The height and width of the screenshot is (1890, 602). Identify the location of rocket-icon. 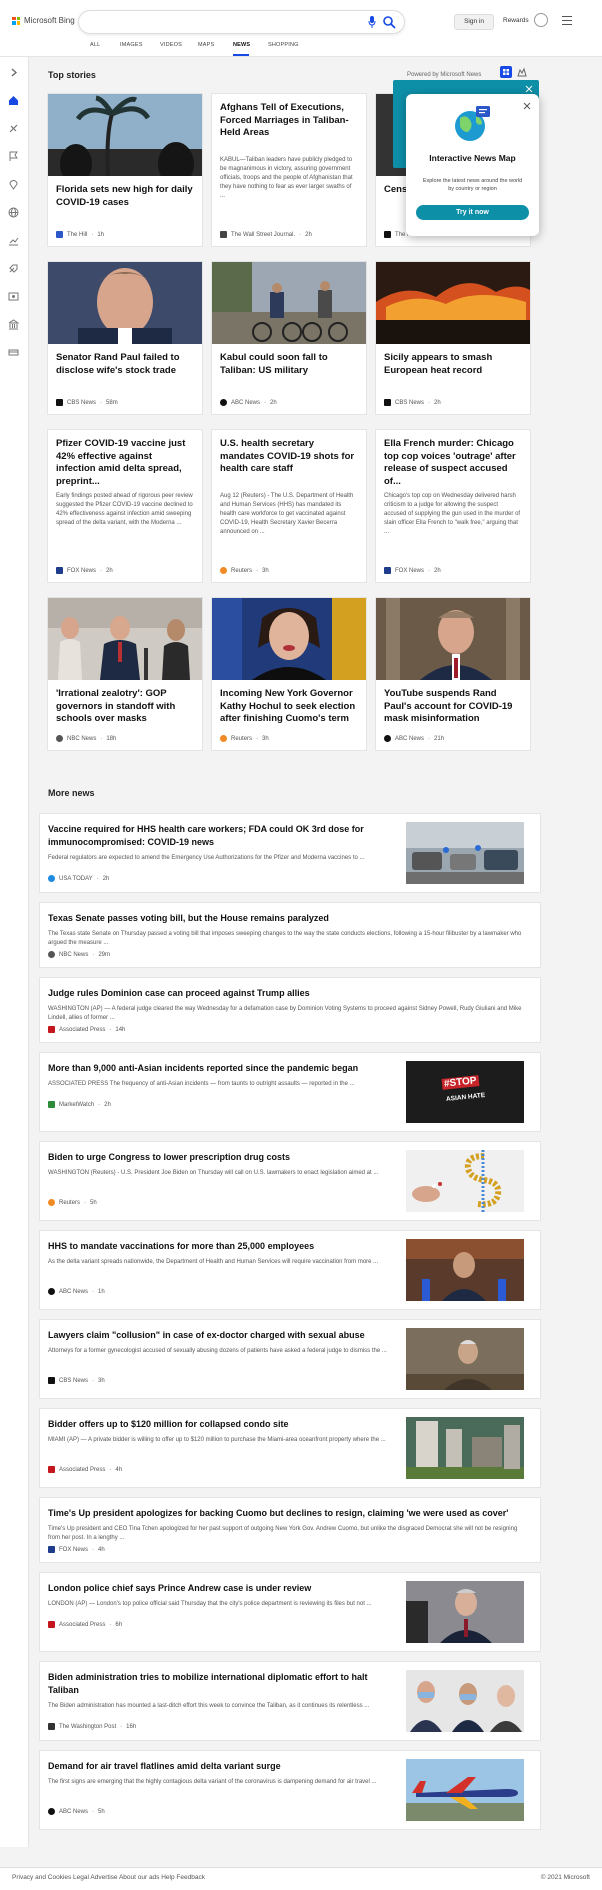
(13, 268).